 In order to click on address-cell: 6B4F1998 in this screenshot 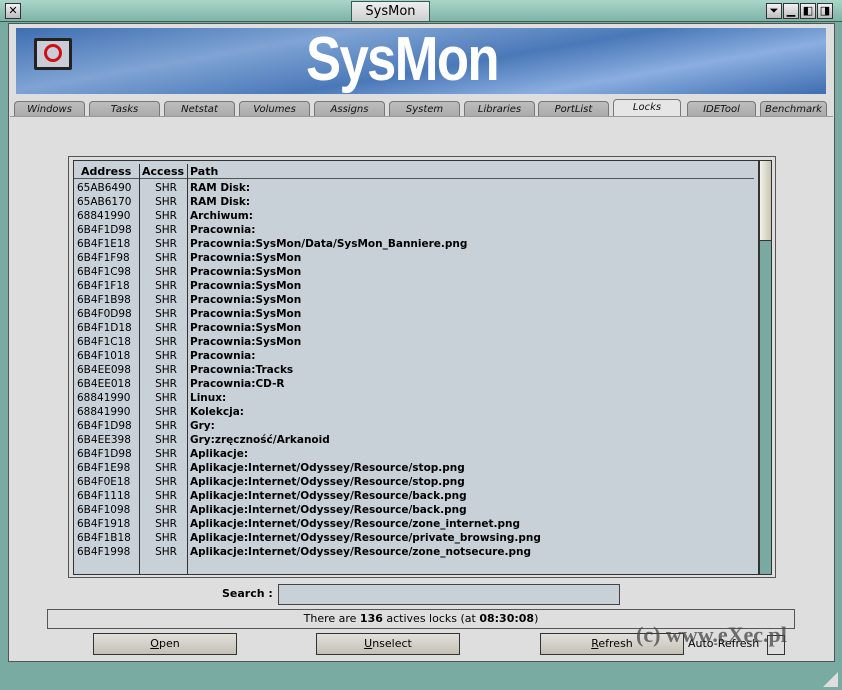, I will do `click(104, 552)`.